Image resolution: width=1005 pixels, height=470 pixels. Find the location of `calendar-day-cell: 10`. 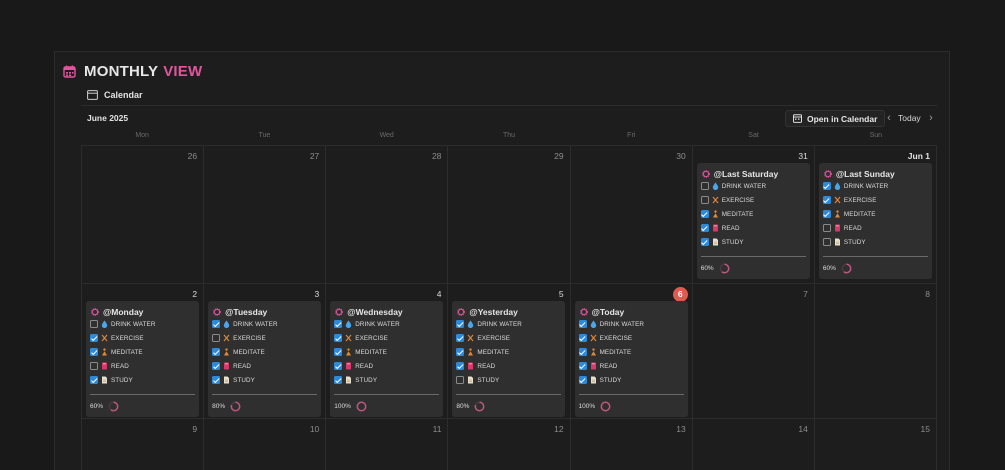

calendar-day-cell: 10 is located at coordinates (265, 444).